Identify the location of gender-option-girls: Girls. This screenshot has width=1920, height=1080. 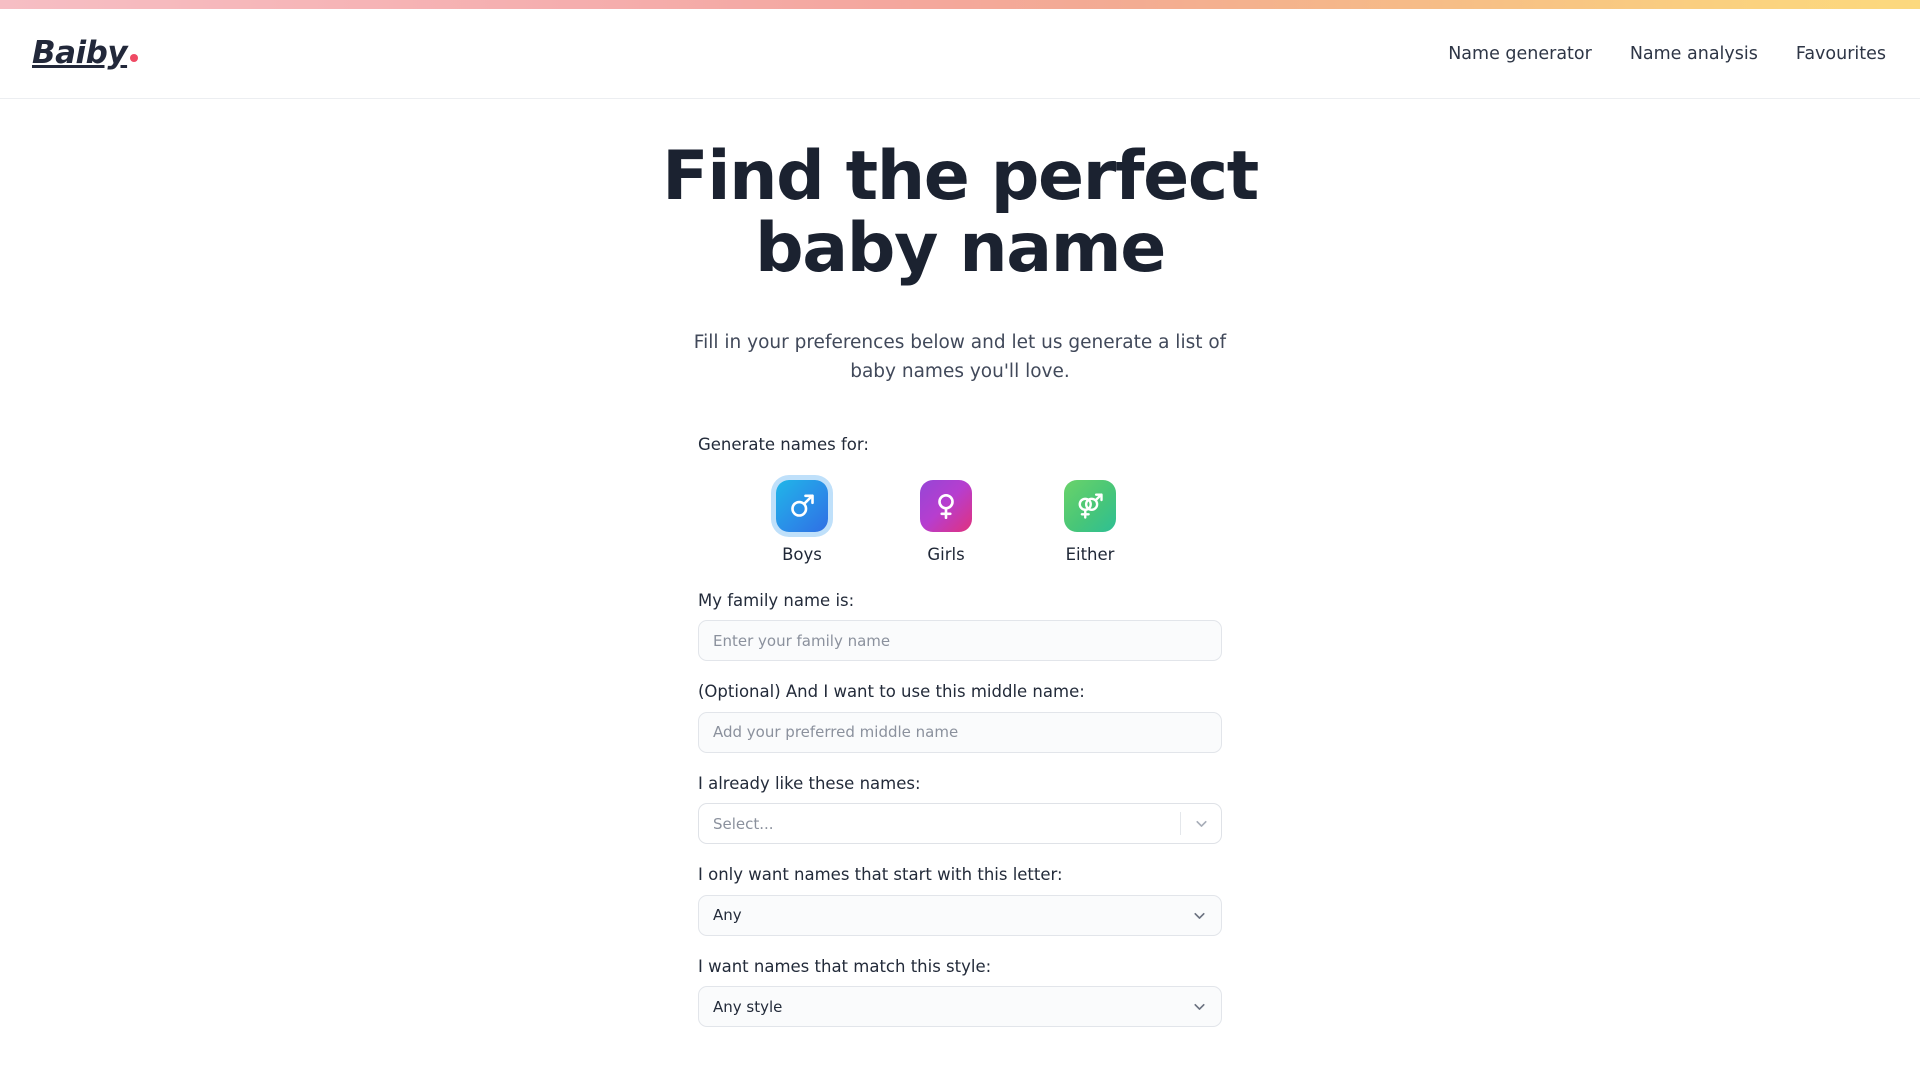
(946, 521).